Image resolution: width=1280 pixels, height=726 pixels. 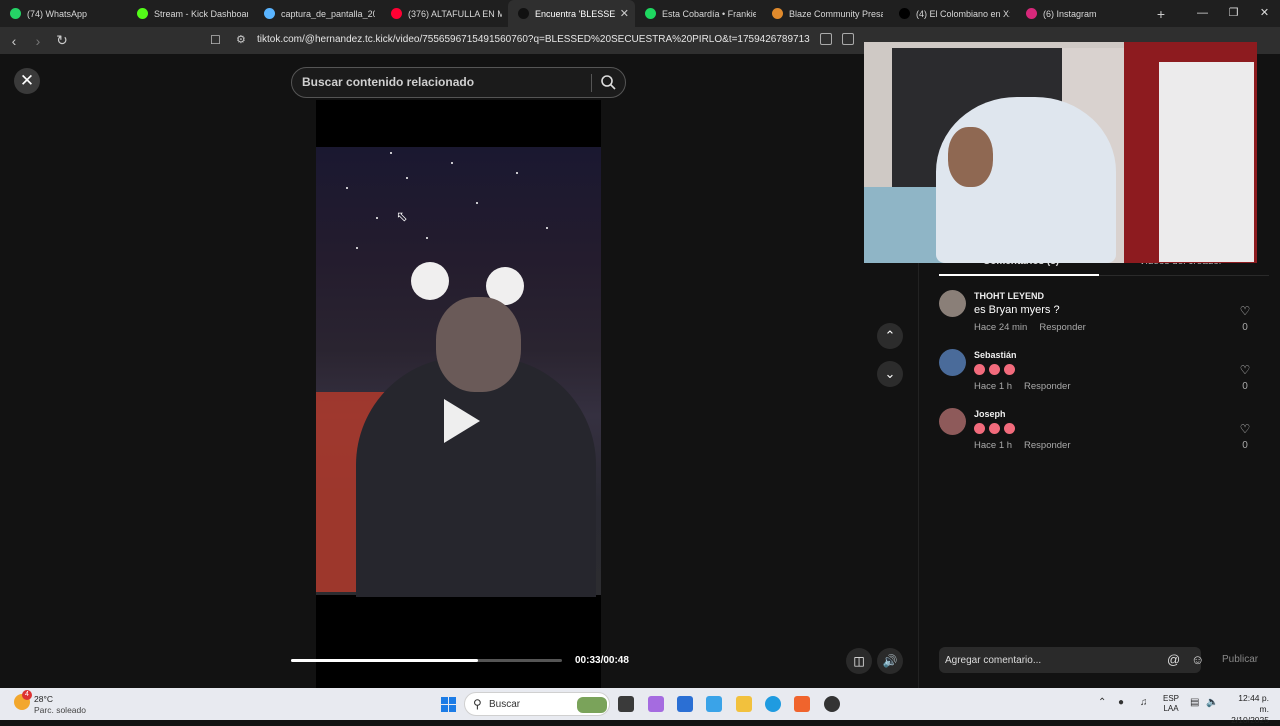 What do you see at coordinates (890, 336) in the screenshot?
I see `previous-video-button: ⌃` at bounding box center [890, 336].